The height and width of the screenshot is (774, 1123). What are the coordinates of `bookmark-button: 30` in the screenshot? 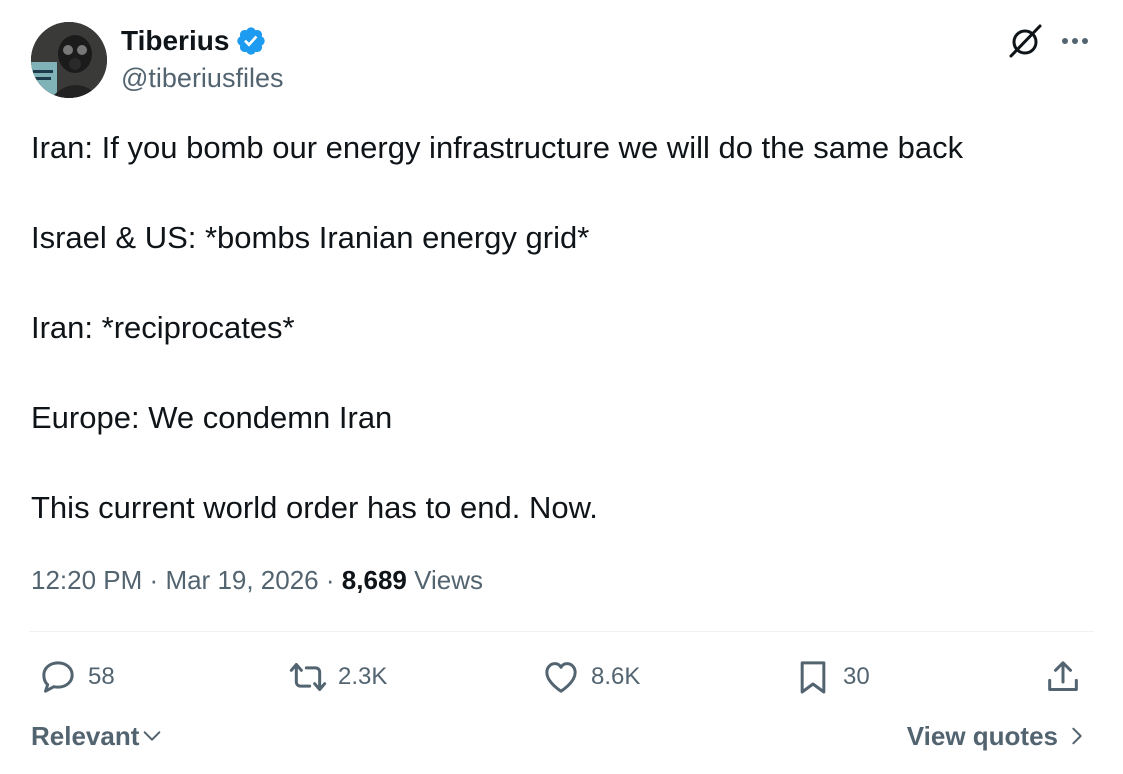 It's located at (831, 677).